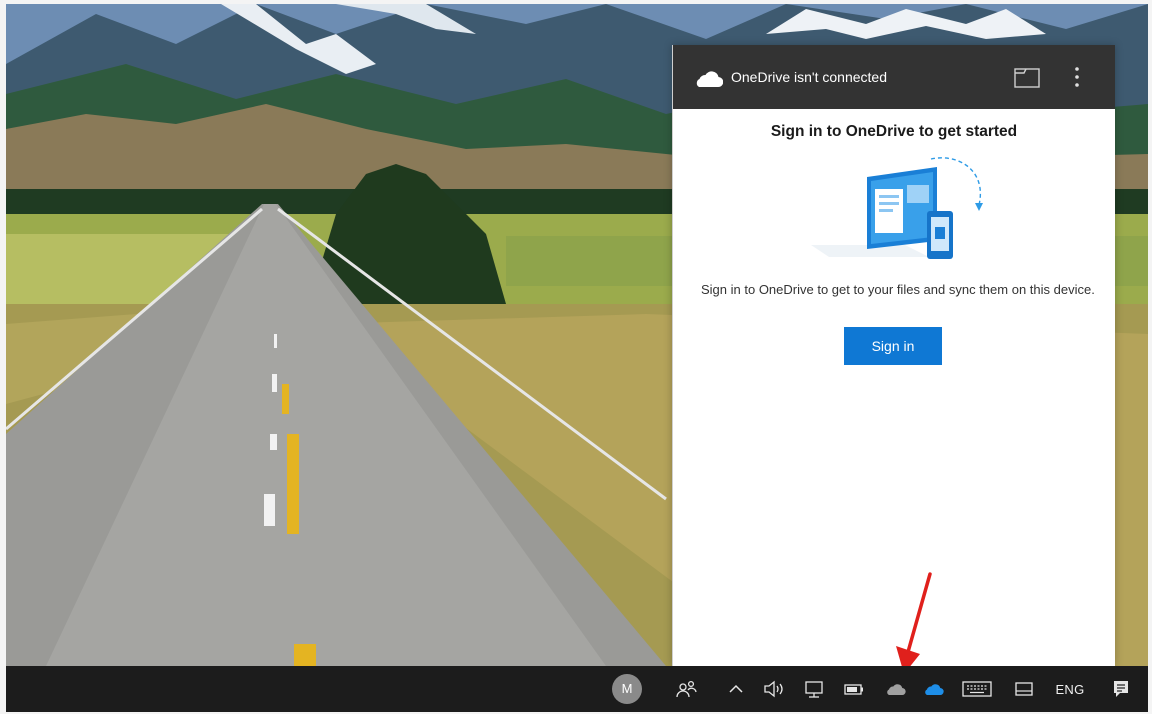 This screenshot has height=714, width=1152. What do you see at coordinates (894, 77) in the screenshot?
I see `flyout-header: OneDrive isn't connected` at bounding box center [894, 77].